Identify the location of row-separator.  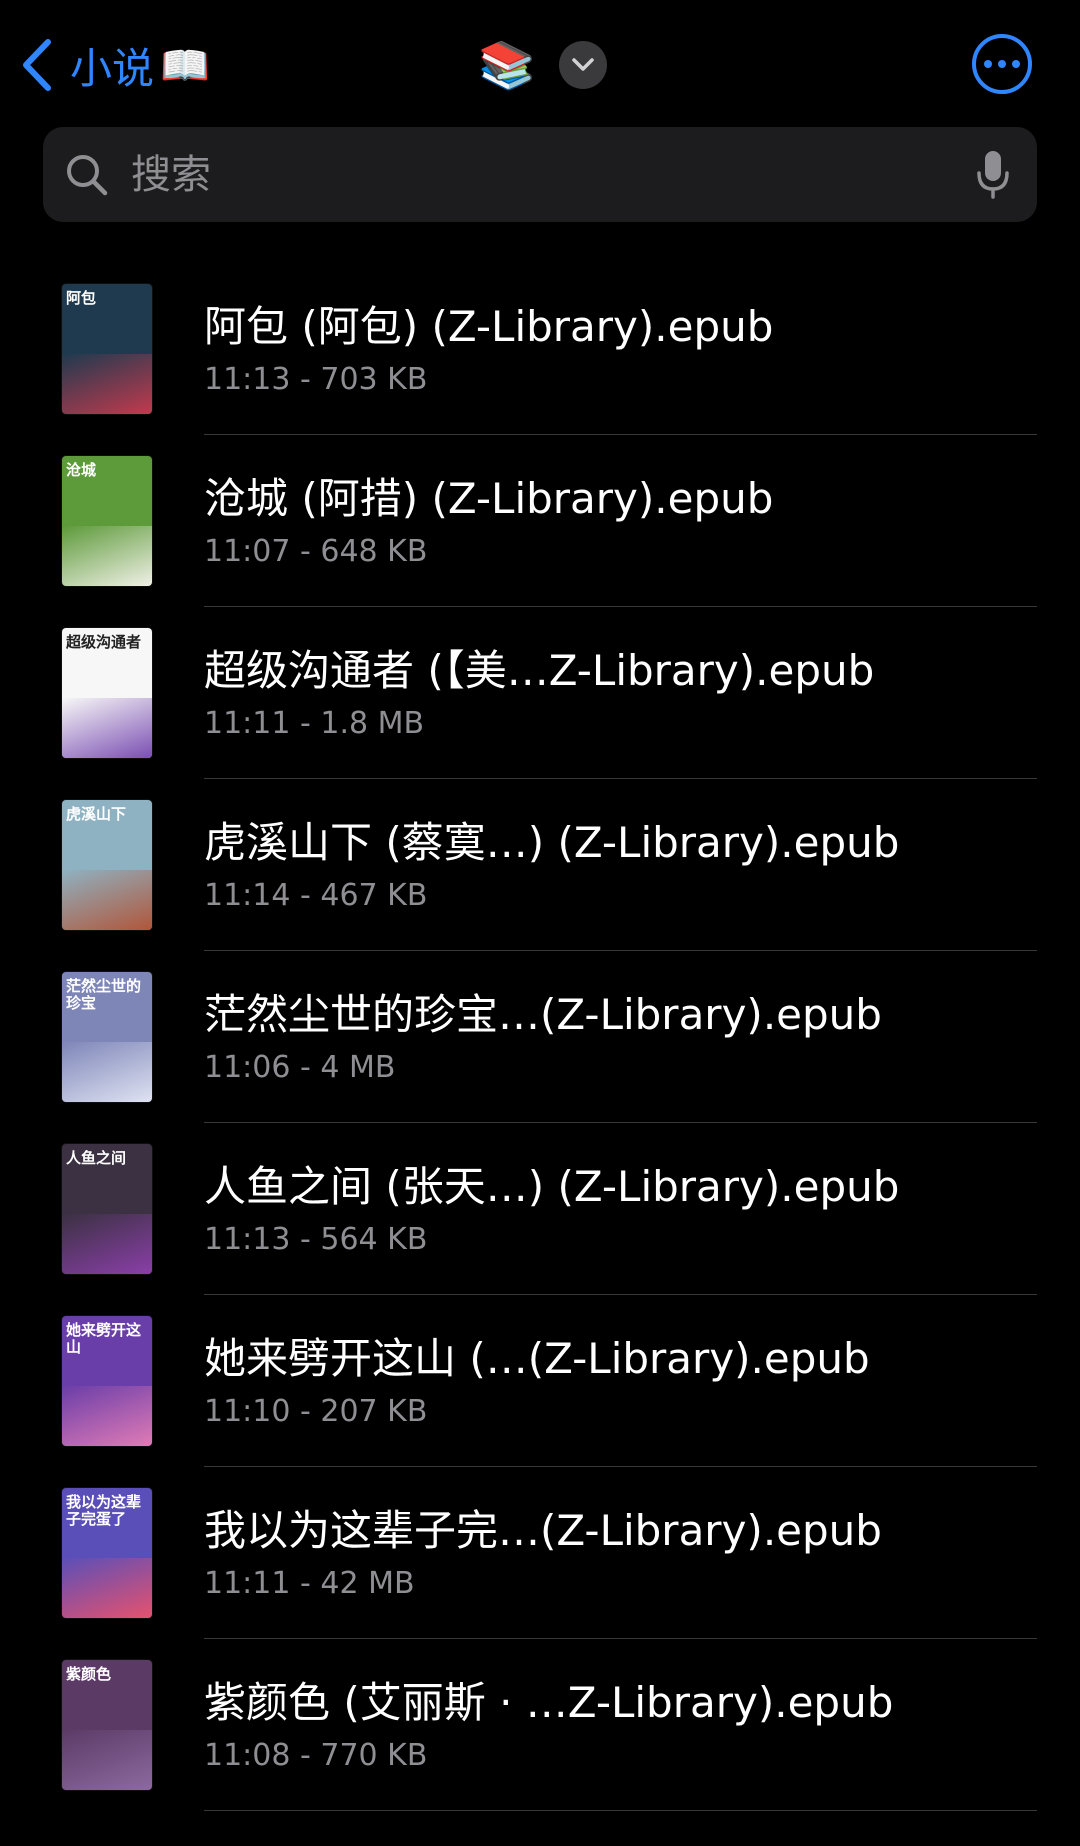
(620, 1810).